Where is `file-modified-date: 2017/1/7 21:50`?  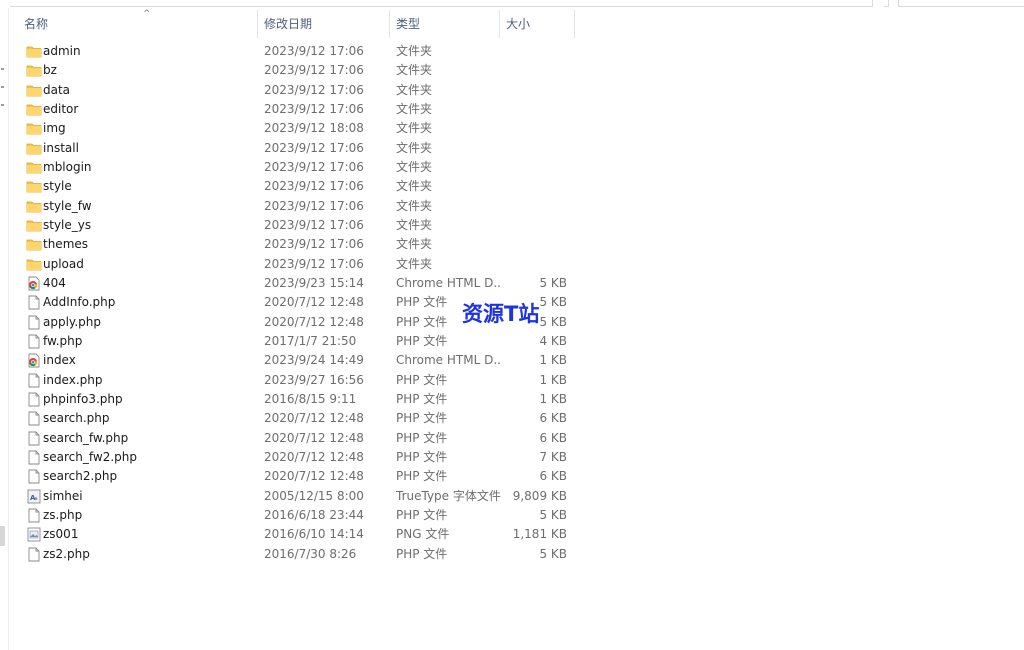 file-modified-date: 2017/1/7 21:50 is located at coordinates (310, 340).